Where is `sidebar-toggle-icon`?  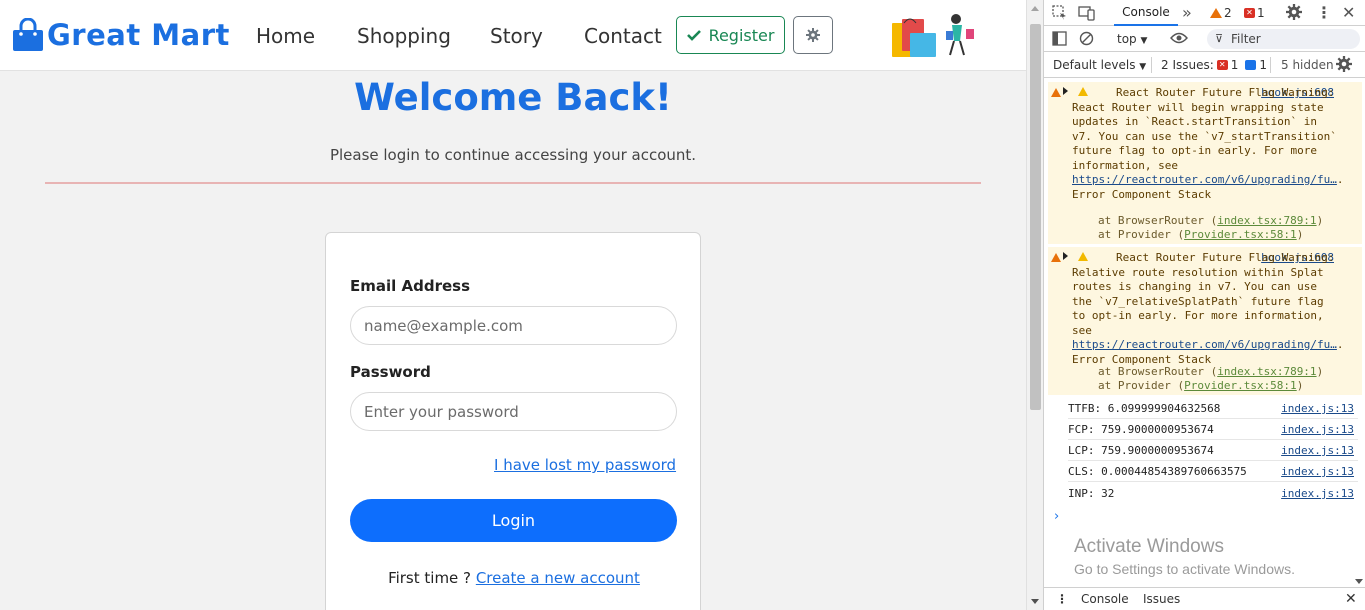 sidebar-toggle-icon is located at coordinates (1059, 38).